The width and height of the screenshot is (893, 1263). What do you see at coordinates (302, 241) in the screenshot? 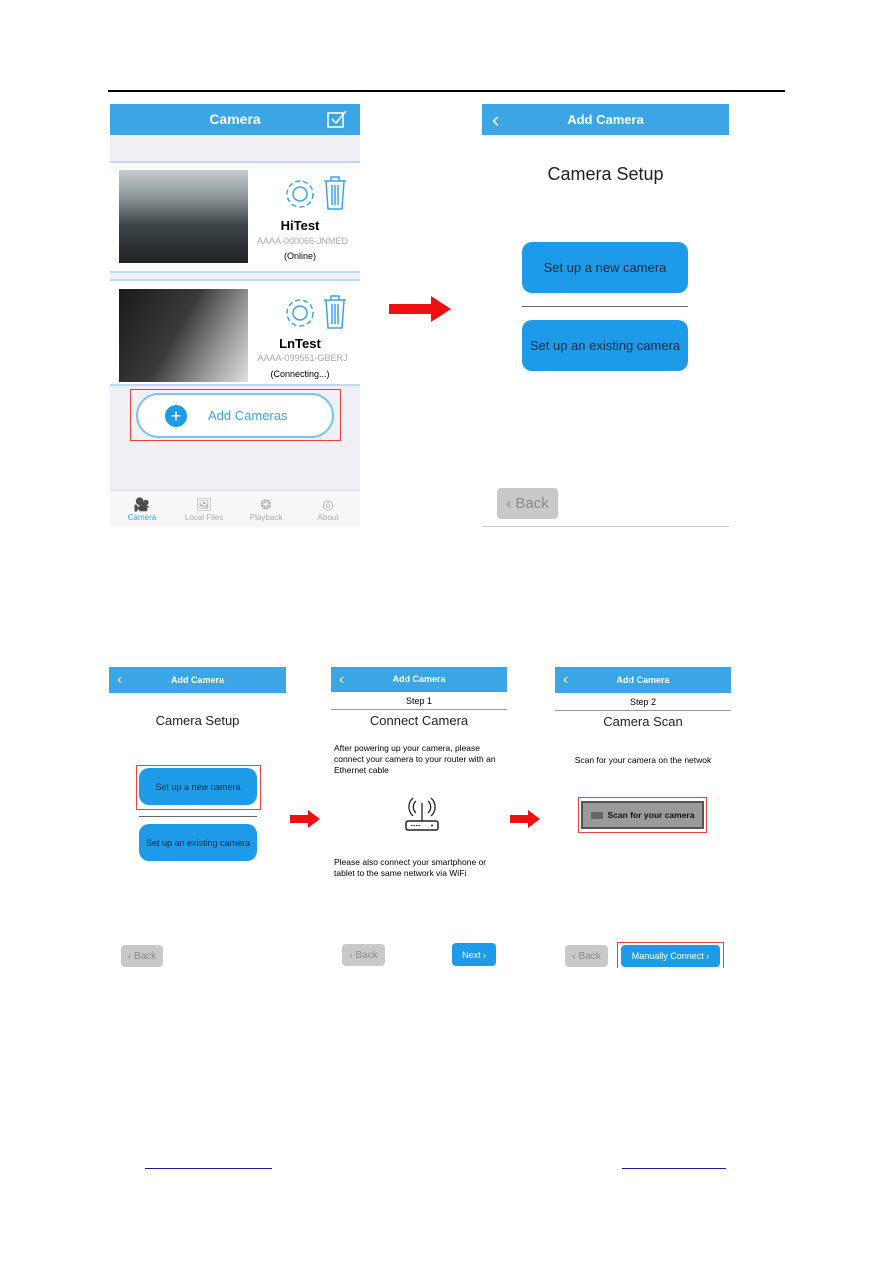
I see `camera-uid: AAAA-000066-JNMED` at bounding box center [302, 241].